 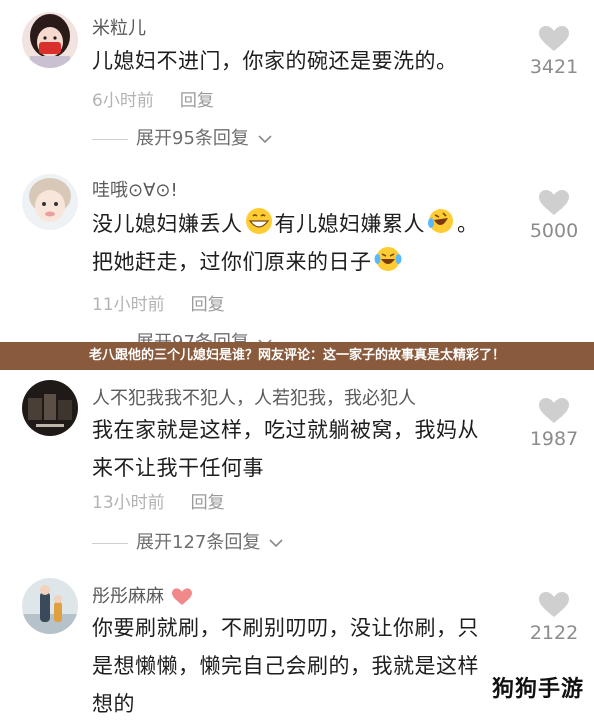 What do you see at coordinates (128, 503) in the screenshot?
I see `timestamp: 13小时前` at bounding box center [128, 503].